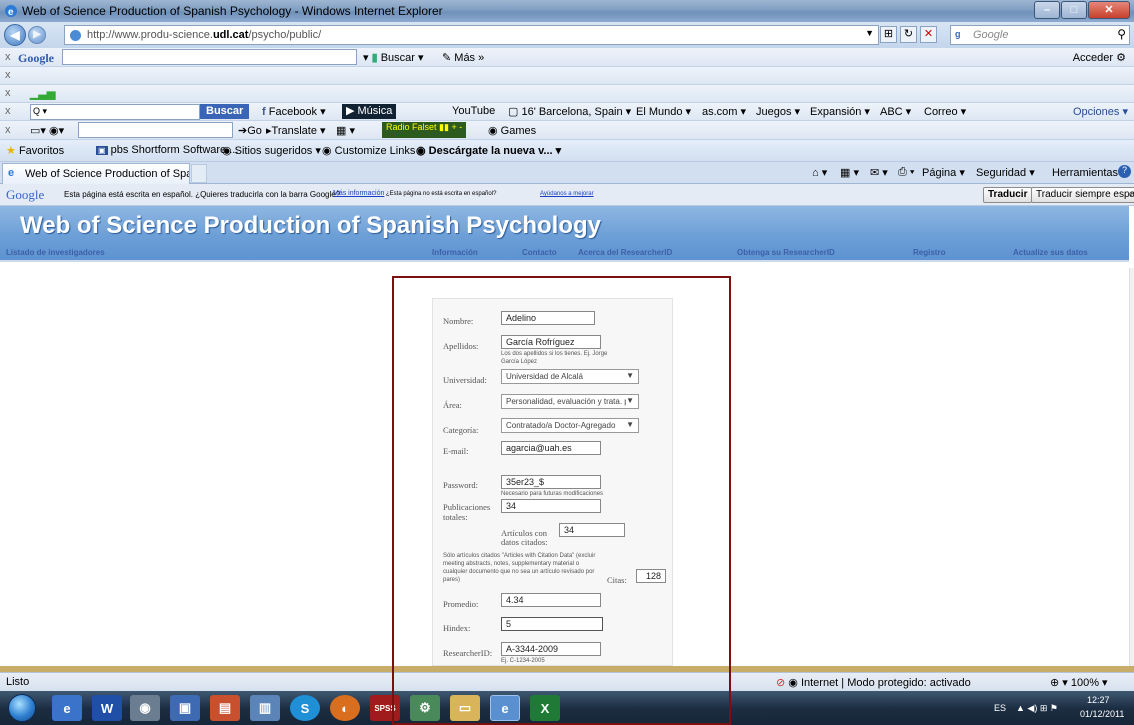  What do you see at coordinates (552, 624) in the screenshot?
I see `hindex-field: 5` at bounding box center [552, 624].